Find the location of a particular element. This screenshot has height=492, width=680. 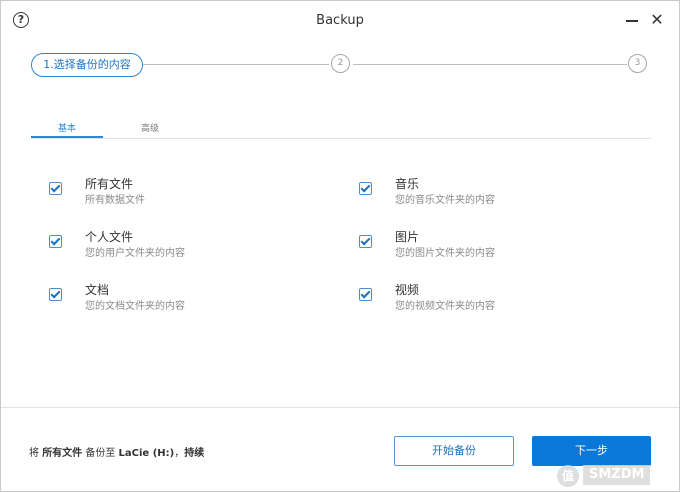

backup-summary: 将 所有文件 备份至 LaCie (H:)，持续 is located at coordinates (116, 451).